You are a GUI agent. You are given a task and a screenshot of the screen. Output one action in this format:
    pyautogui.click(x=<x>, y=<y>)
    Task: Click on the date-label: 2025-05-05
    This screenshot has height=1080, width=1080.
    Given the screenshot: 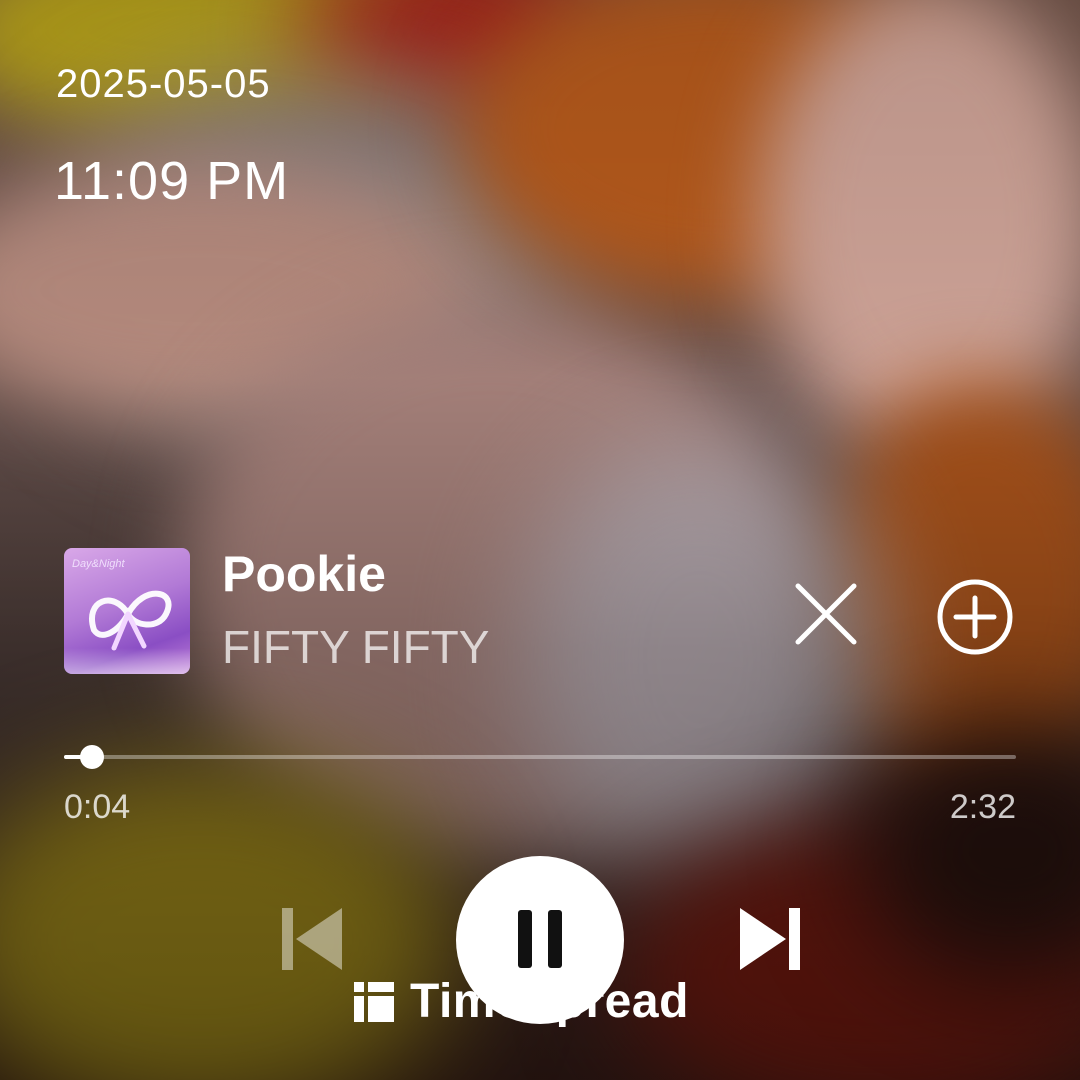 What is the action you would take?
    pyautogui.click(x=163, y=84)
    